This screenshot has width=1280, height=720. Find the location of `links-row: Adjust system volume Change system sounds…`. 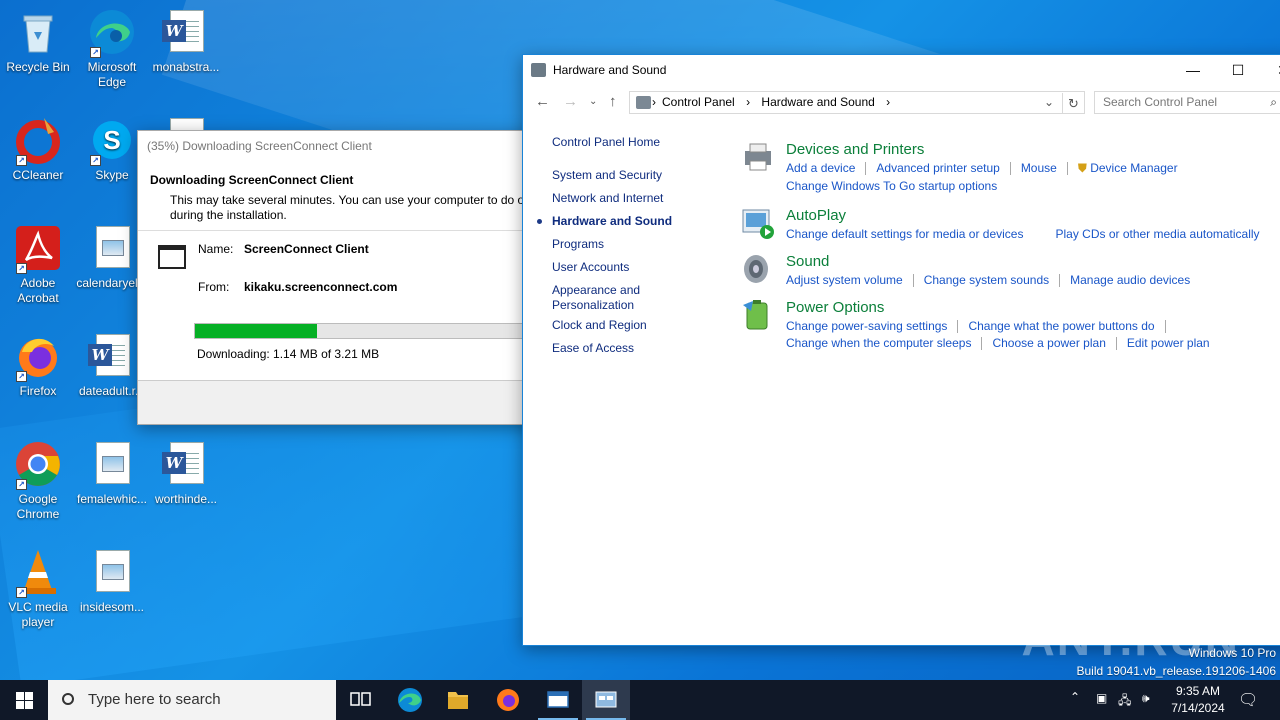

links-row: Adjust system volume Change system sounds… is located at coordinates (988, 280).